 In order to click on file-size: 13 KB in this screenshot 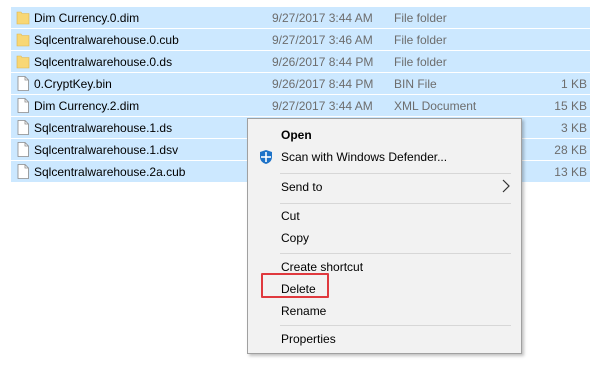, I will do `click(570, 172)`.